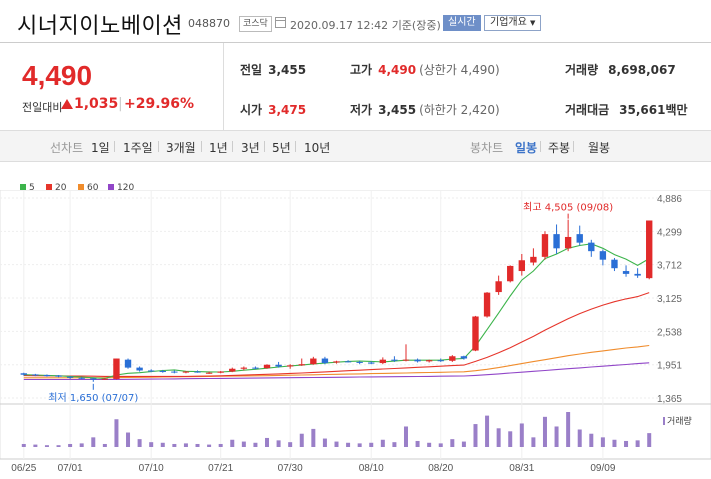  I want to click on stock-code: 048870, so click(209, 23).